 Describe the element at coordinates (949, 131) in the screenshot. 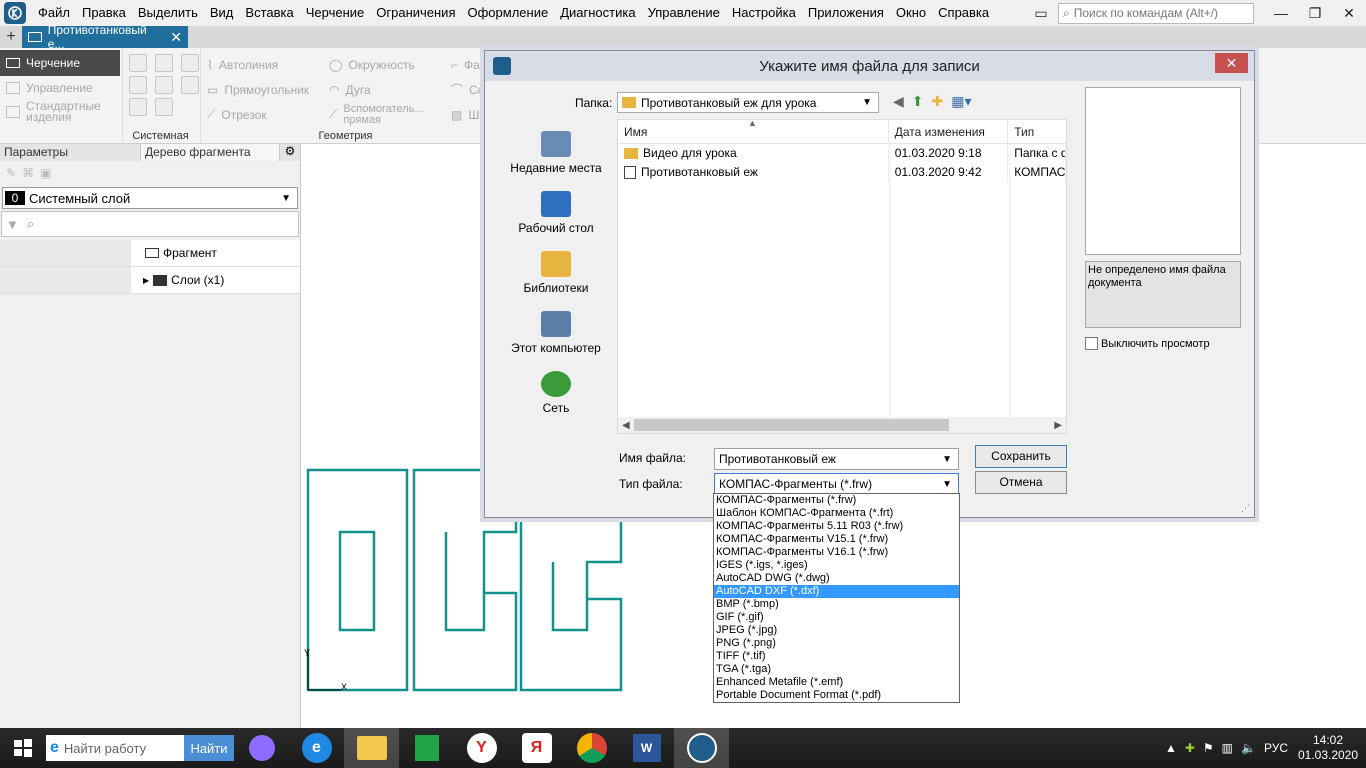

I see `column-date: Дата изменения` at that location.